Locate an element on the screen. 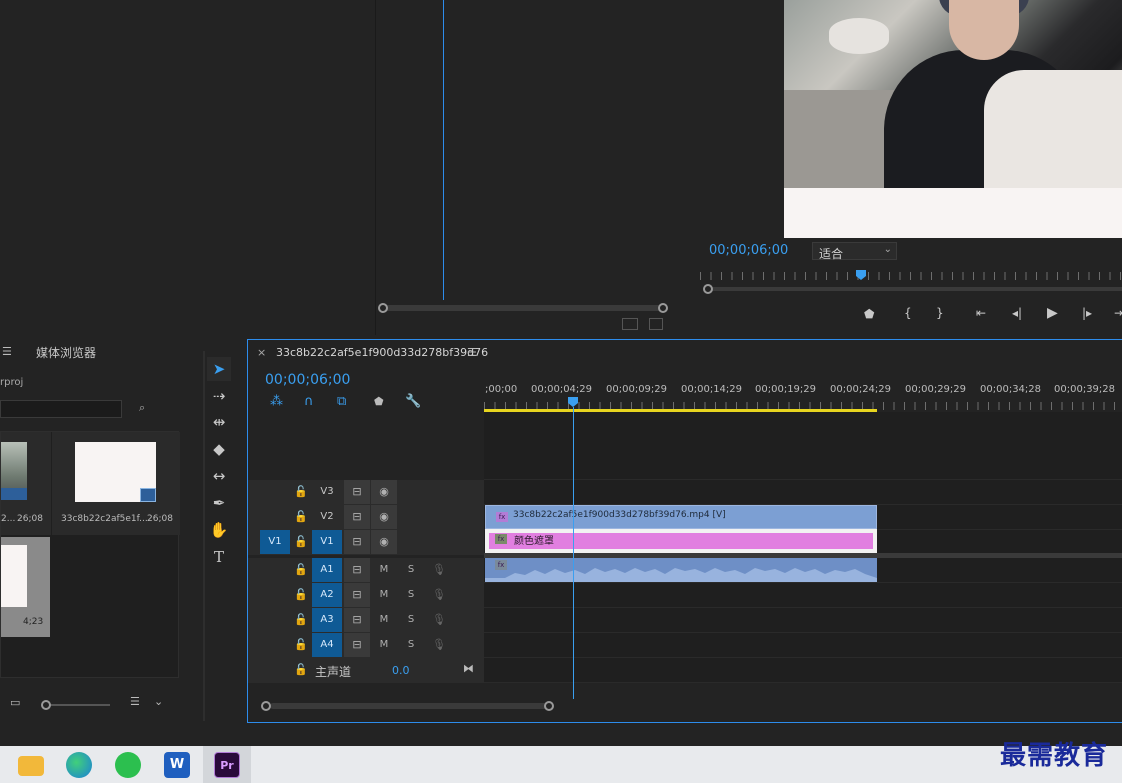  color-matte-clip: fx 颜色遮罩 is located at coordinates (681, 541).